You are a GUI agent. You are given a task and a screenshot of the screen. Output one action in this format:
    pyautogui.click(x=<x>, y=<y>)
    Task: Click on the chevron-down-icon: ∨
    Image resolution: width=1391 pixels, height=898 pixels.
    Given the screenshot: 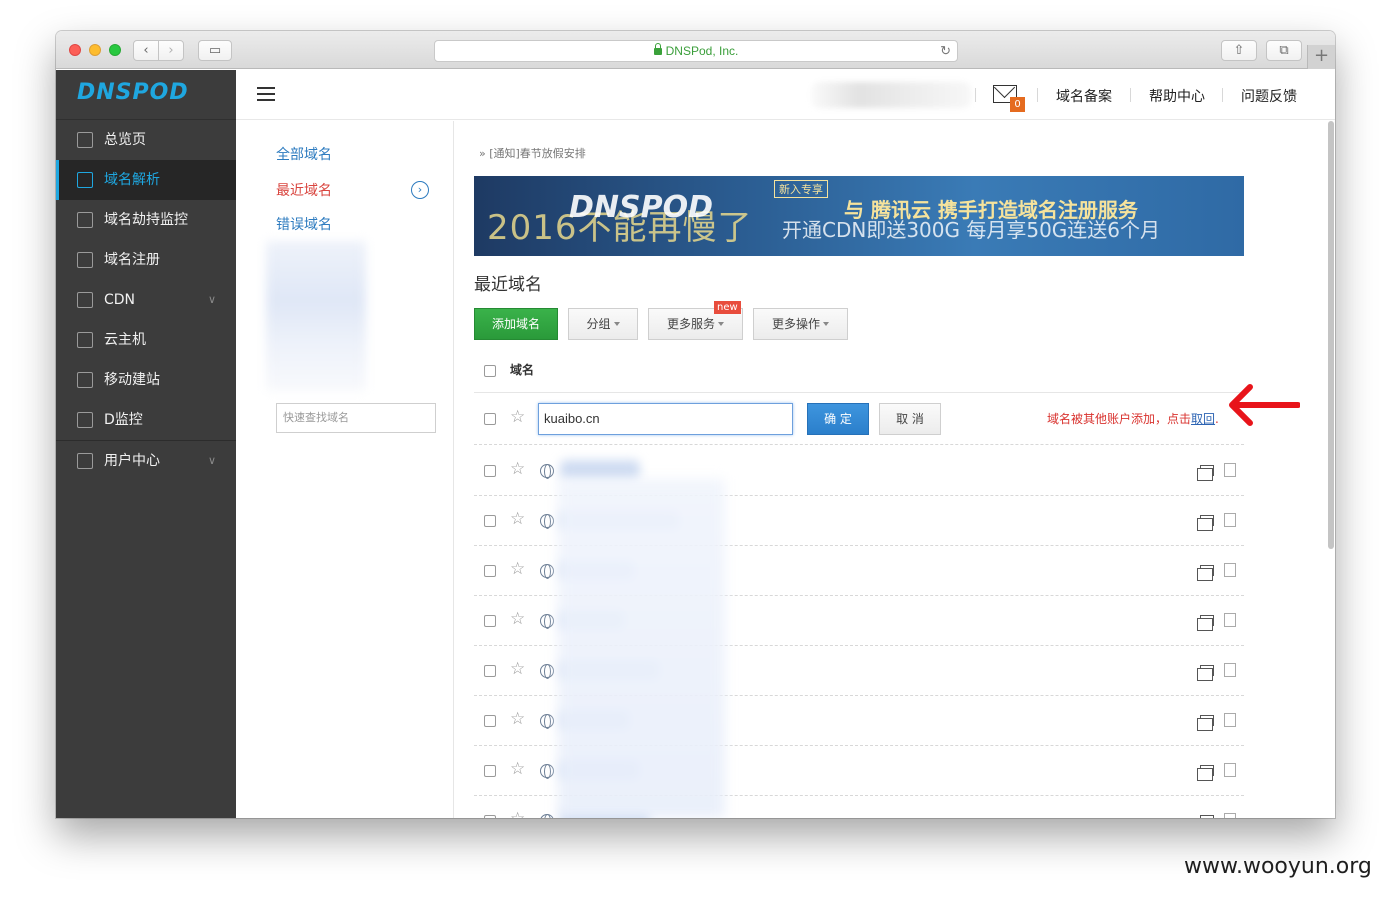 What is the action you would take?
    pyautogui.click(x=211, y=299)
    